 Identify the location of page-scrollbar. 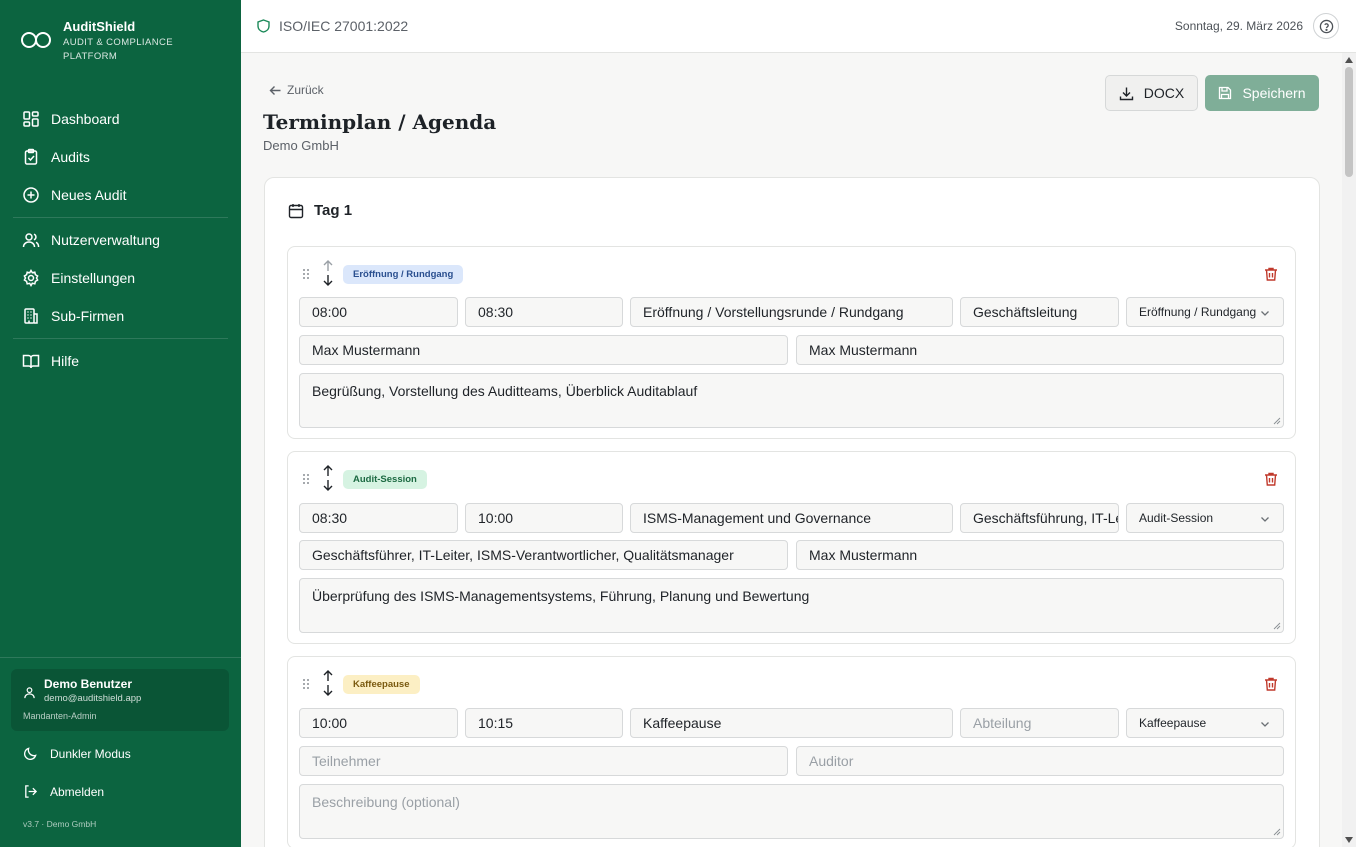
(1349, 450).